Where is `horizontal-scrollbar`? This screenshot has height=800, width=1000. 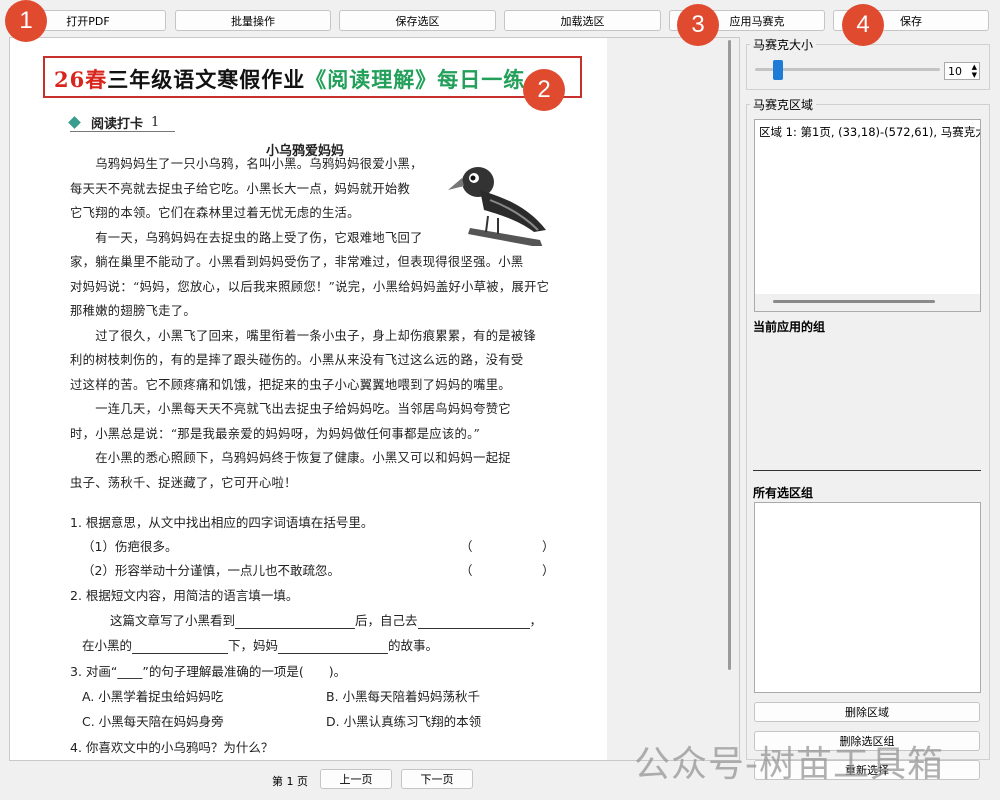 horizontal-scrollbar is located at coordinates (854, 301).